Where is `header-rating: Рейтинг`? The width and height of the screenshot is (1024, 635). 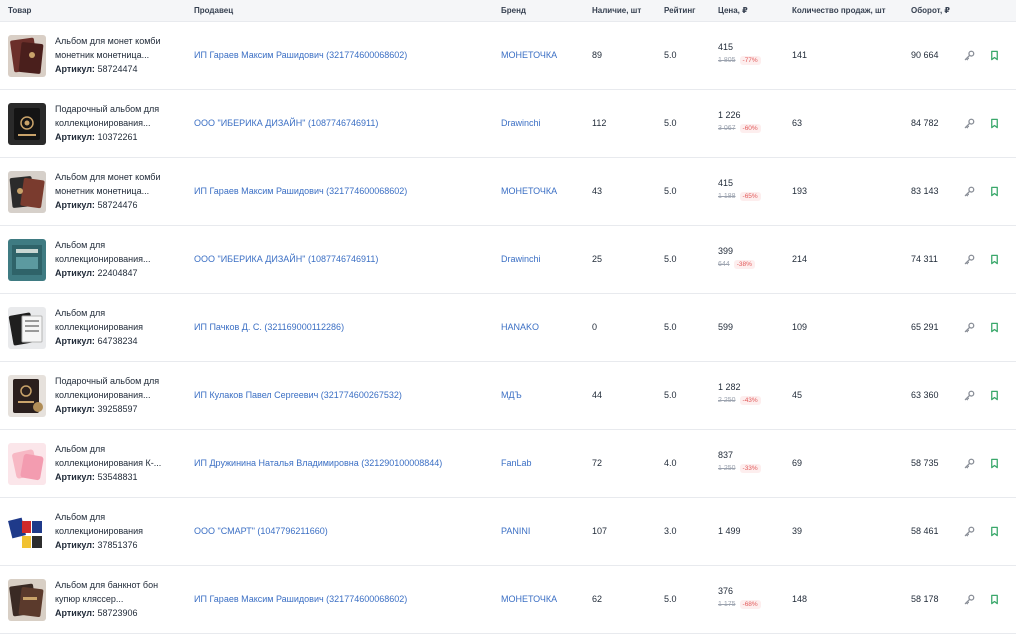 header-rating: Рейтинг is located at coordinates (680, 10).